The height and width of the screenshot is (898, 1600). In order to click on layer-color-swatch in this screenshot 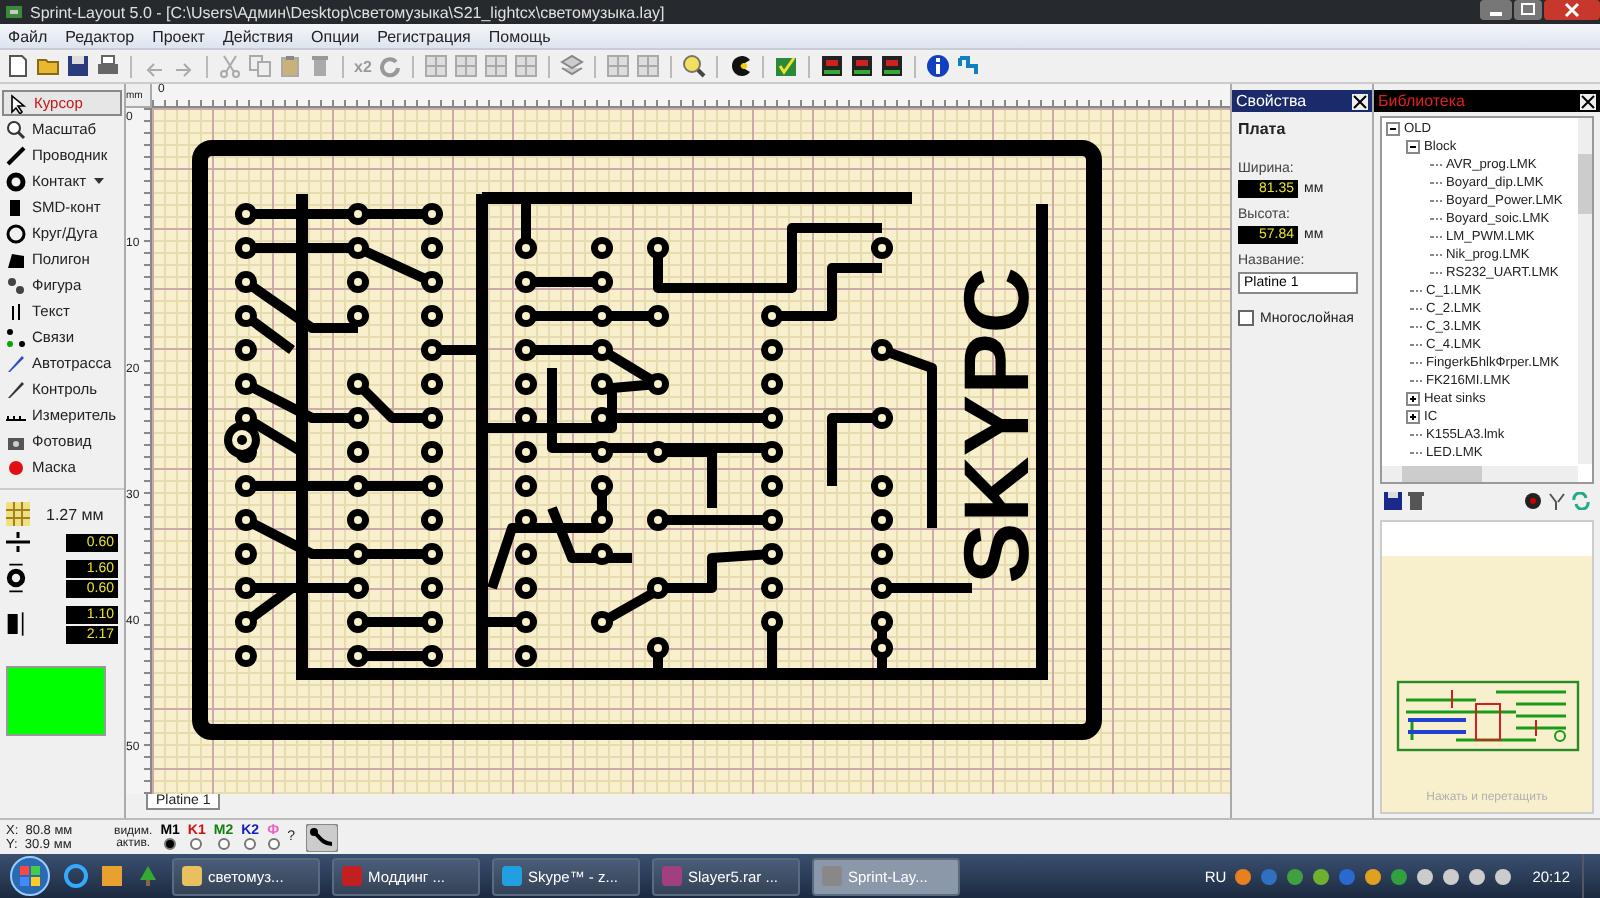, I will do `click(56, 701)`.